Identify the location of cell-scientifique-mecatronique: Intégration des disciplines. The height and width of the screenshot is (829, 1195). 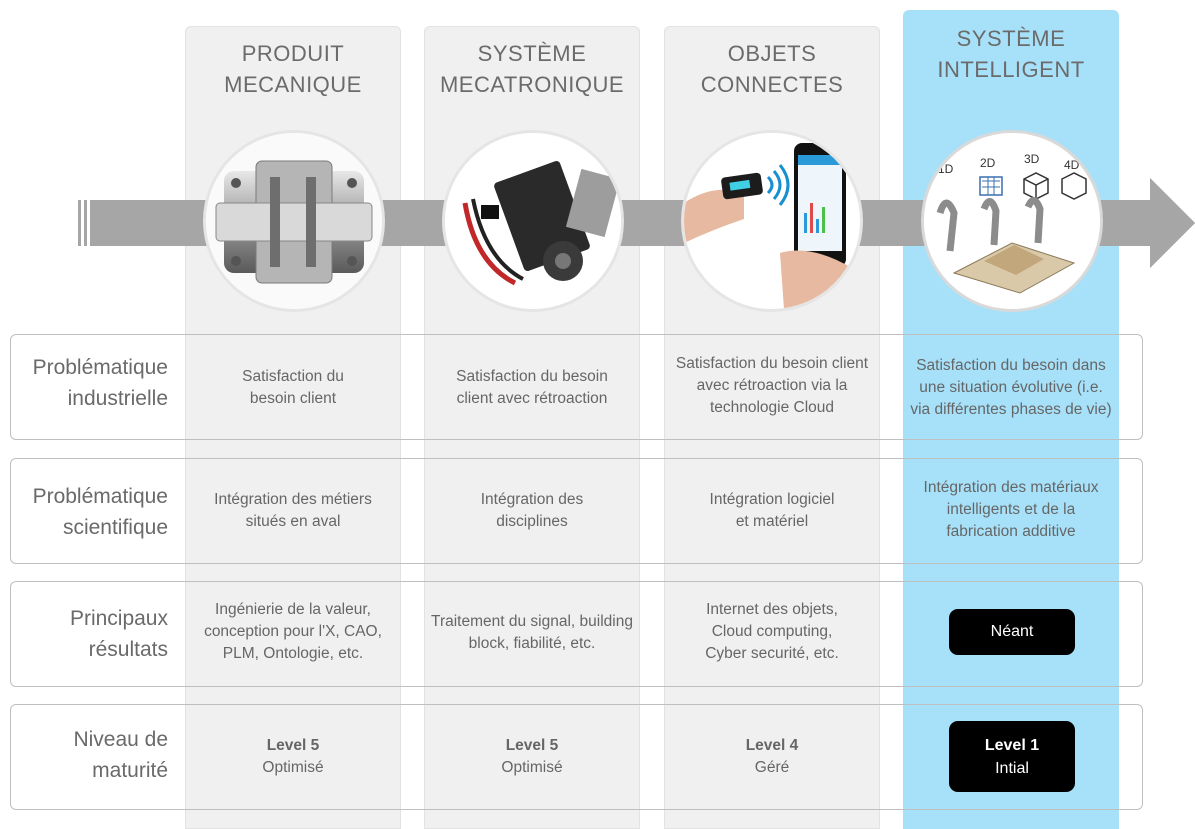
(532, 510).